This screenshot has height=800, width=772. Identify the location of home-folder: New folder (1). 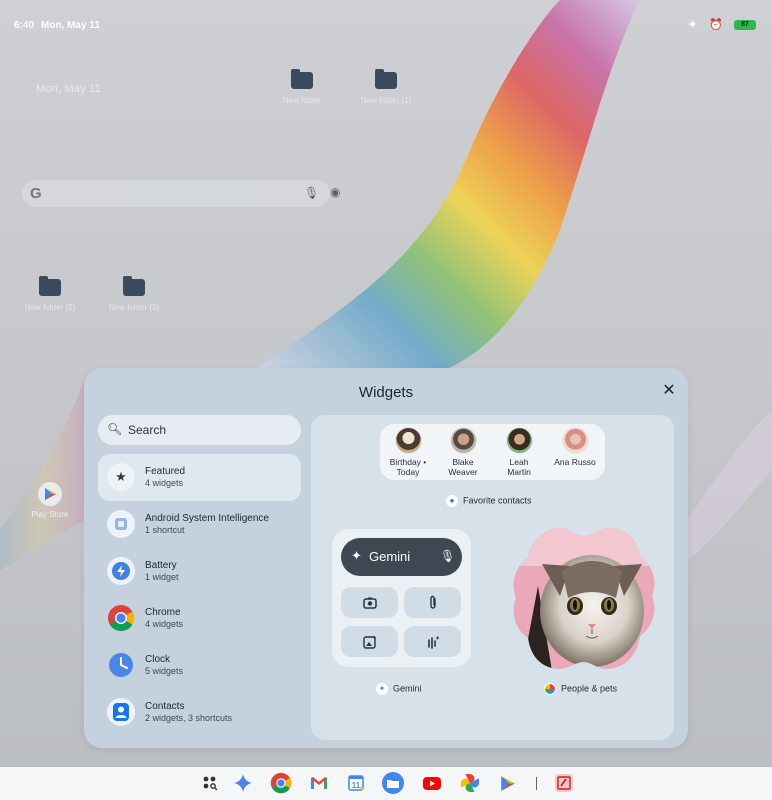
(386, 87).